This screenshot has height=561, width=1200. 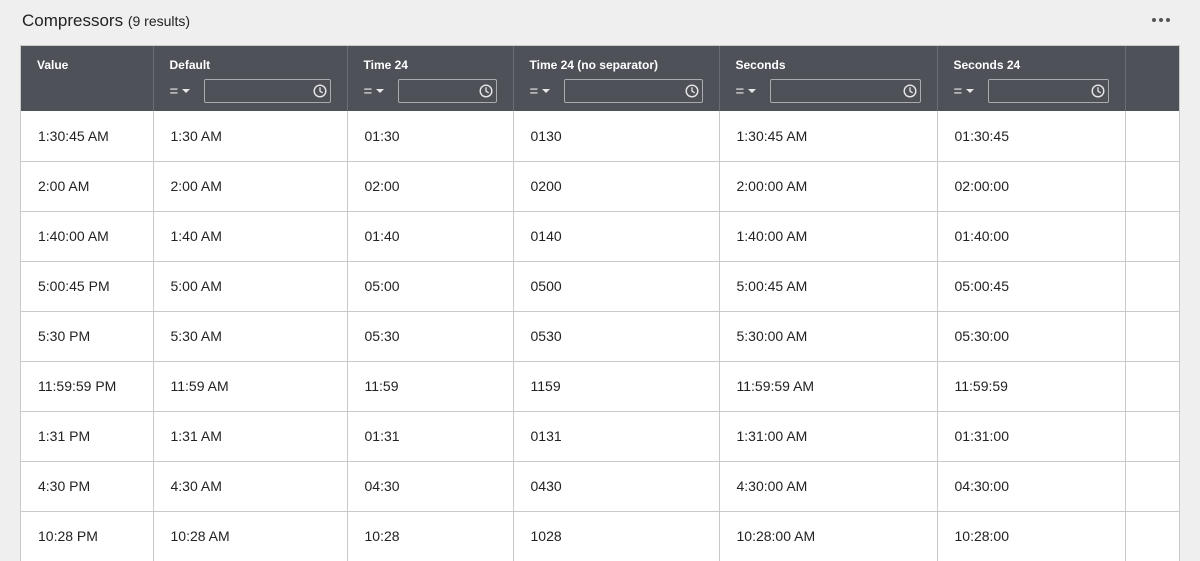 What do you see at coordinates (250, 486) in the screenshot?
I see `table-cell-default: 4:30 AM` at bounding box center [250, 486].